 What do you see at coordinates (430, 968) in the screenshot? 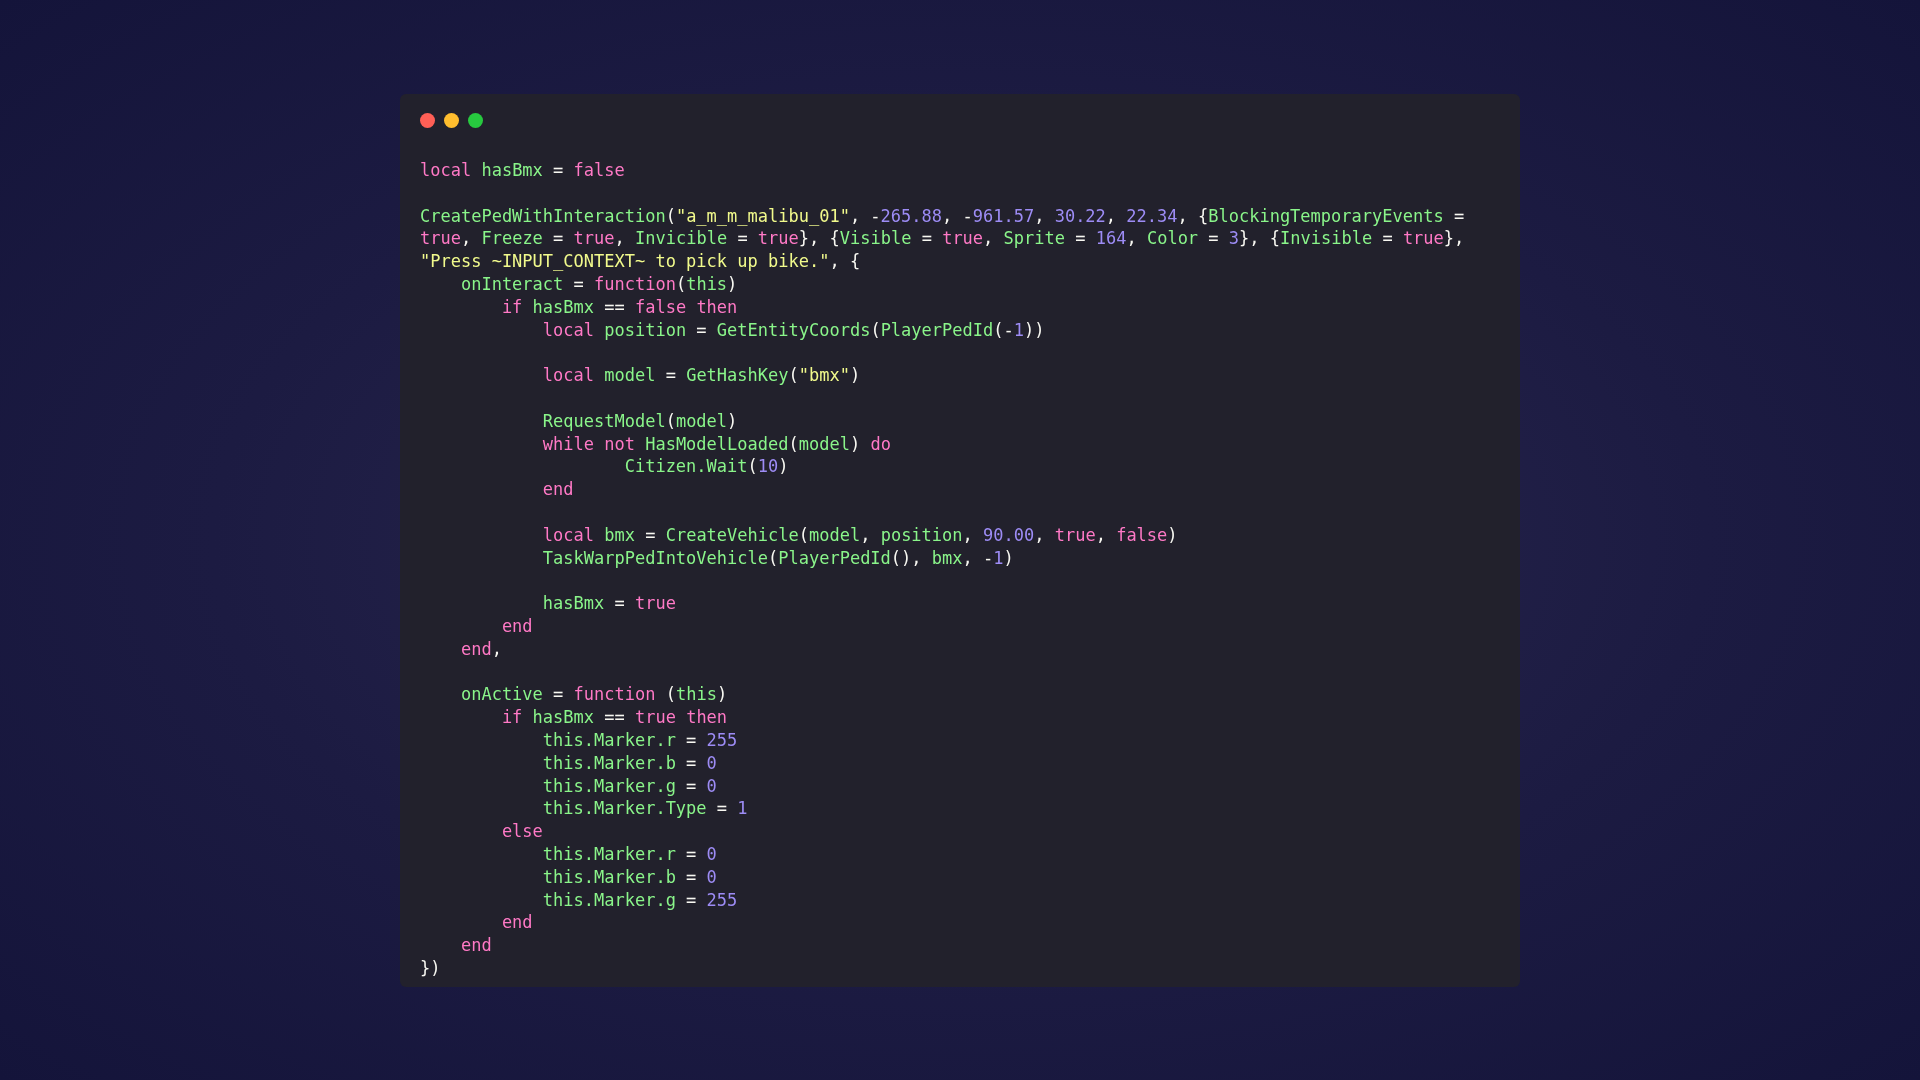
I see `code-line: })` at bounding box center [430, 968].